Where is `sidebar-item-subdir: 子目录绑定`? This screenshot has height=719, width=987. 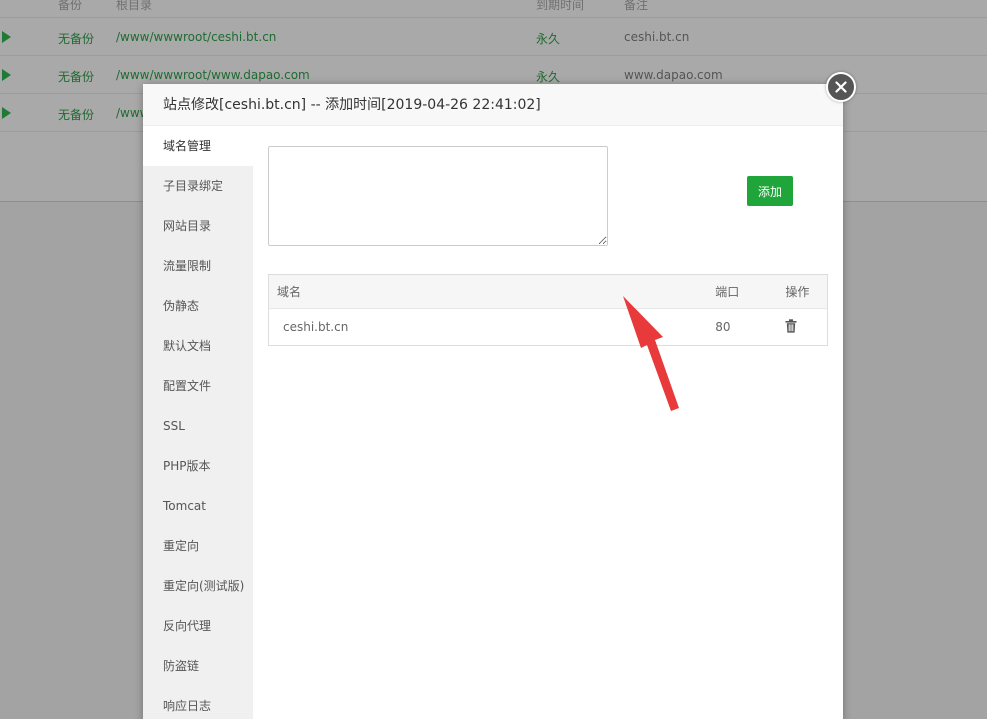 sidebar-item-subdir: 子目录绑定 is located at coordinates (198, 186).